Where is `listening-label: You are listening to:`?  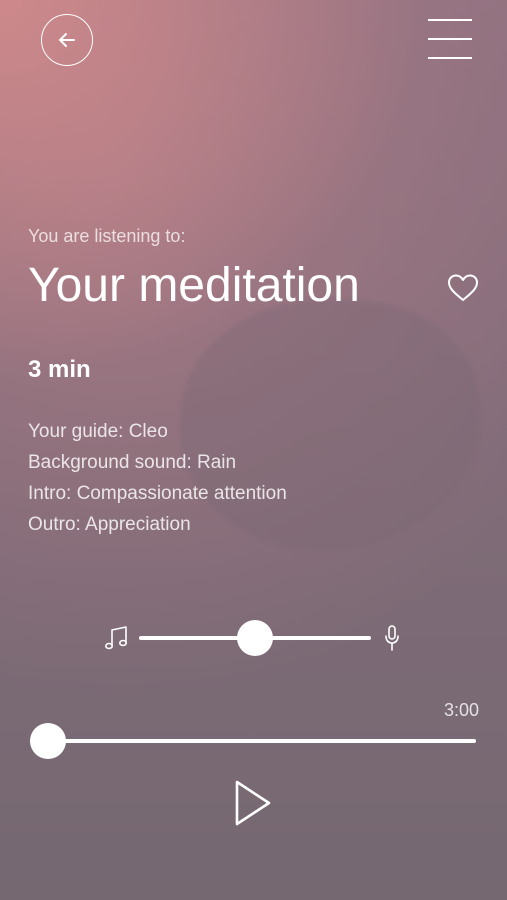 listening-label: You are listening to: is located at coordinates (107, 236).